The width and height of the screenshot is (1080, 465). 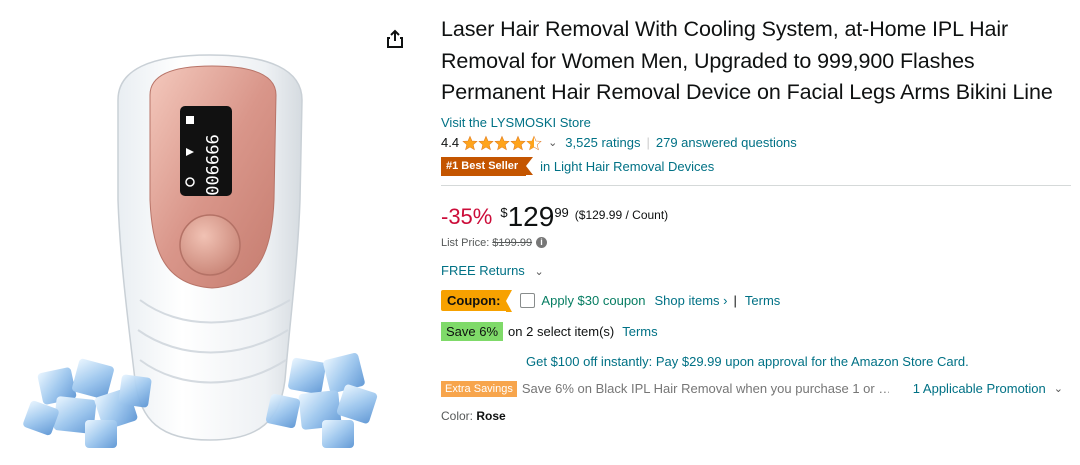 I want to click on color-row: Color: Rose, so click(x=756, y=416).